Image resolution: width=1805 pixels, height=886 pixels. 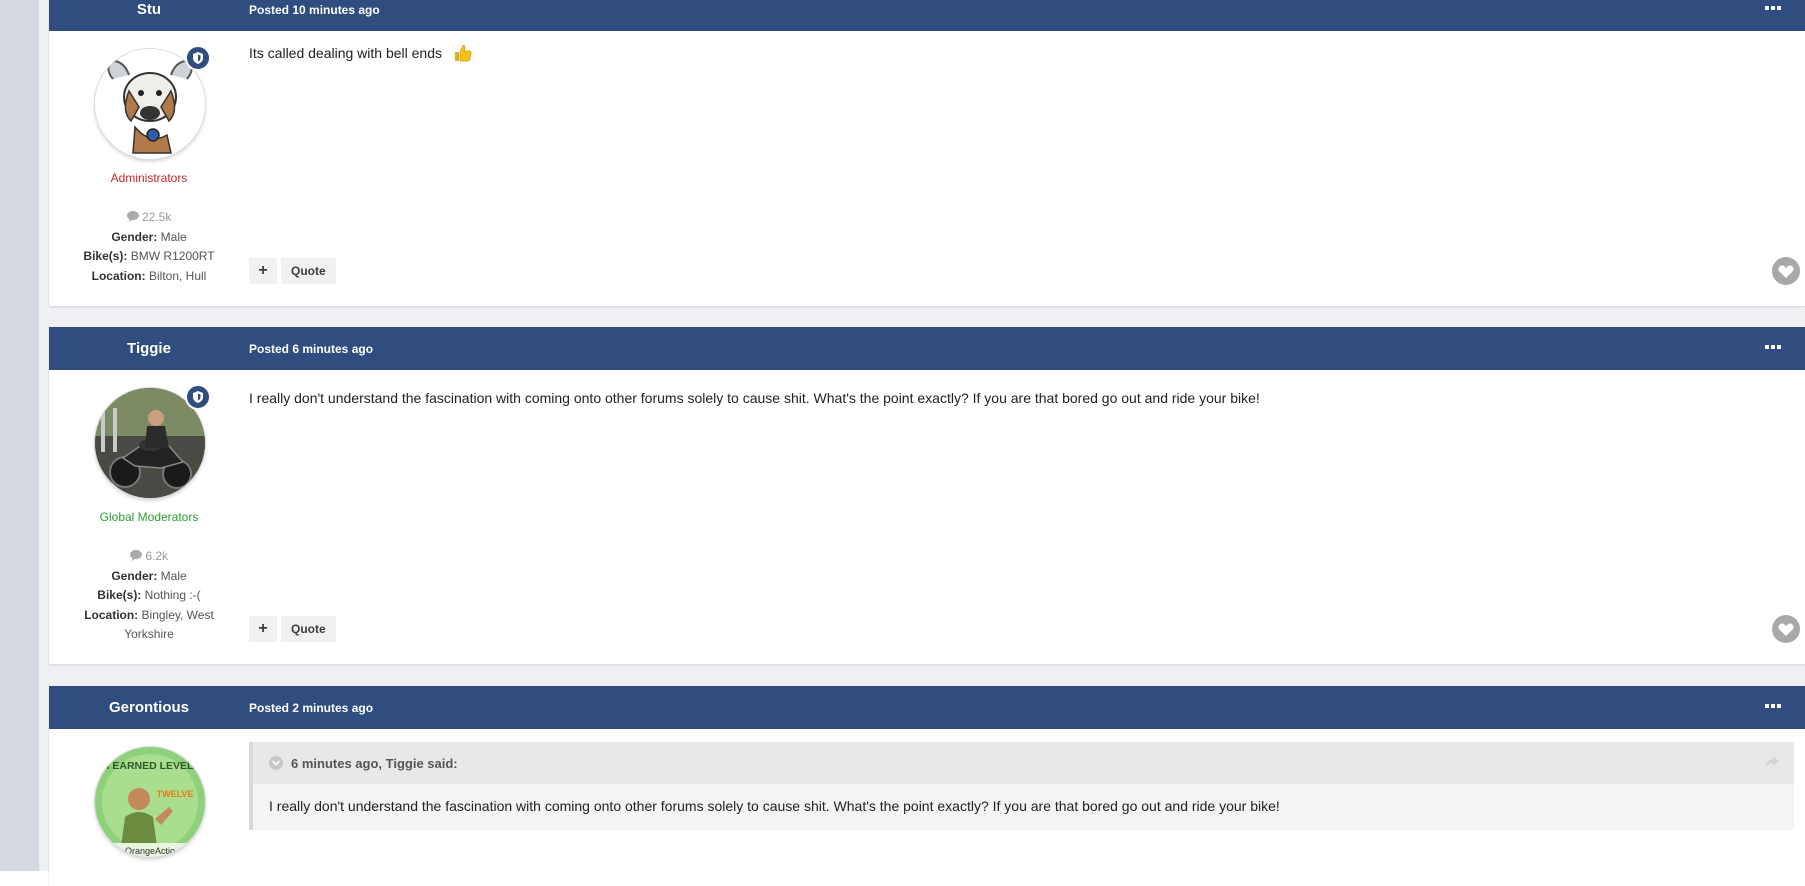 What do you see at coordinates (172, 595) in the screenshot?
I see `bike-value: Nothing :-(` at bounding box center [172, 595].